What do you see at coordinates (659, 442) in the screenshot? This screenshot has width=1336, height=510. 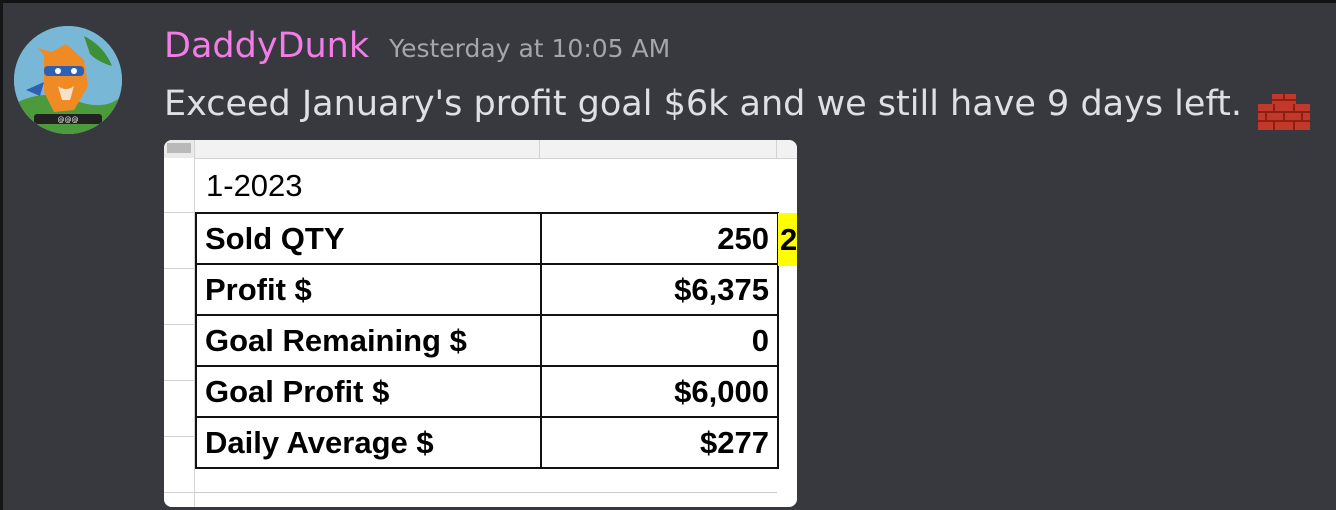 I see `row-value: $277` at bounding box center [659, 442].